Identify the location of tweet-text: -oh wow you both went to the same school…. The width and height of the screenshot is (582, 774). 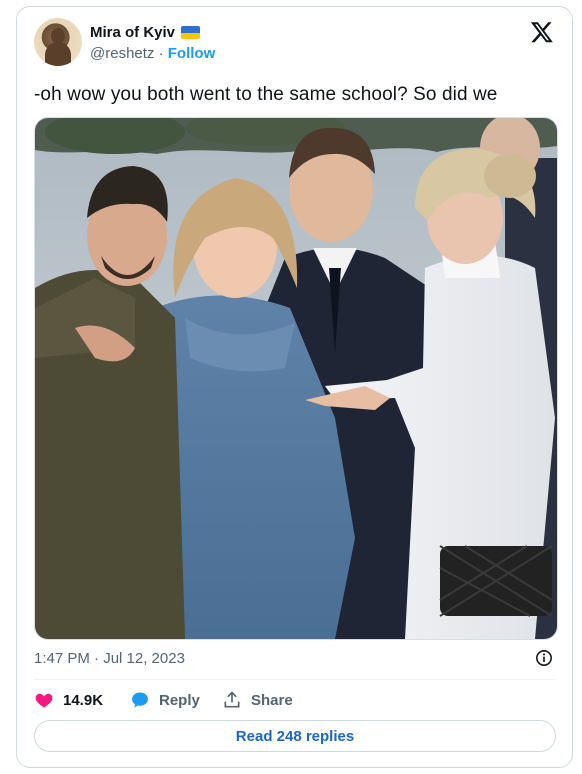
(266, 94).